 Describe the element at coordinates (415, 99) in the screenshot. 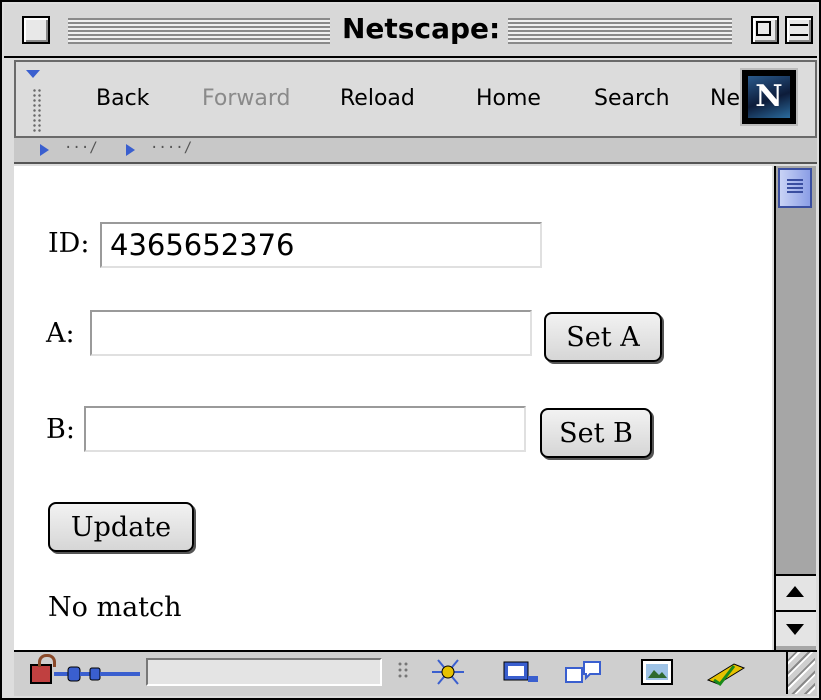

I see `navigation-toolbar: Back Forward Reload Home Search Ne N` at that location.